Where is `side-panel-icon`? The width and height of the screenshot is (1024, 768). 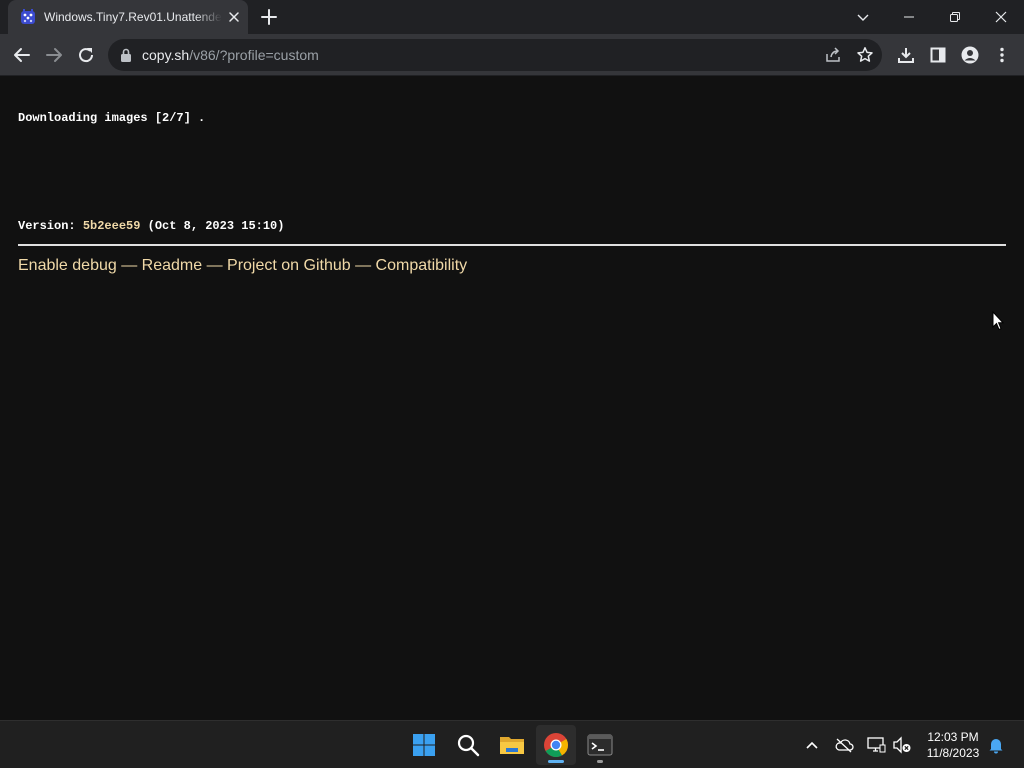 side-panel-icon is located at coordinates (938, 55).